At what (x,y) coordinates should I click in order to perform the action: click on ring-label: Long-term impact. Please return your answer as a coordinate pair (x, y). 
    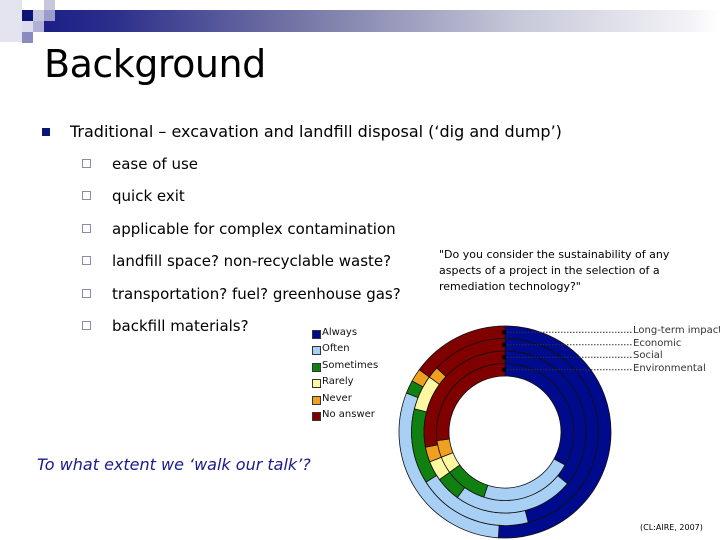
    Looking at the image, I should click on (676, 331).